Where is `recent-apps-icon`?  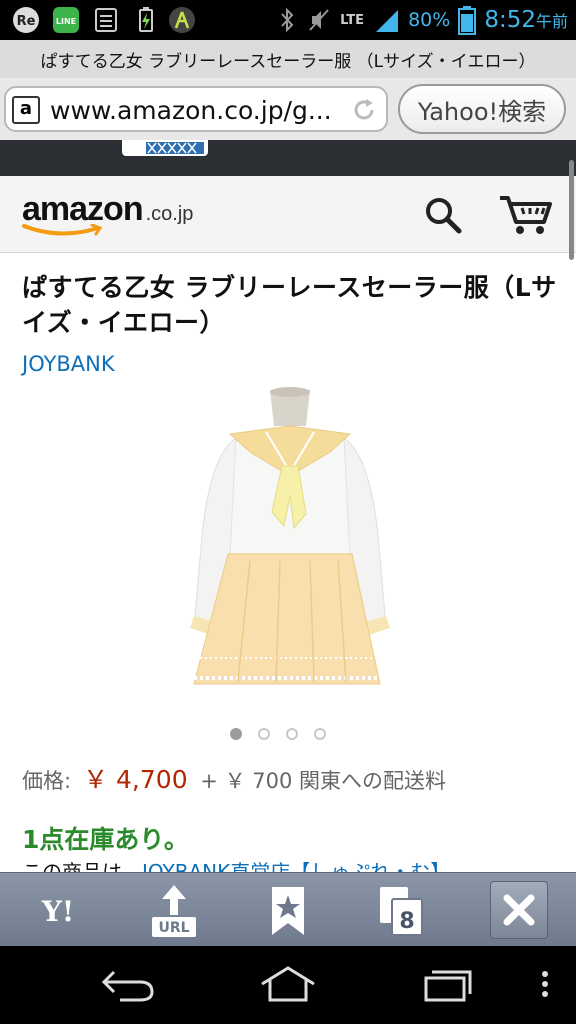
recent-apps-icon is located at coordinates (448, 984).